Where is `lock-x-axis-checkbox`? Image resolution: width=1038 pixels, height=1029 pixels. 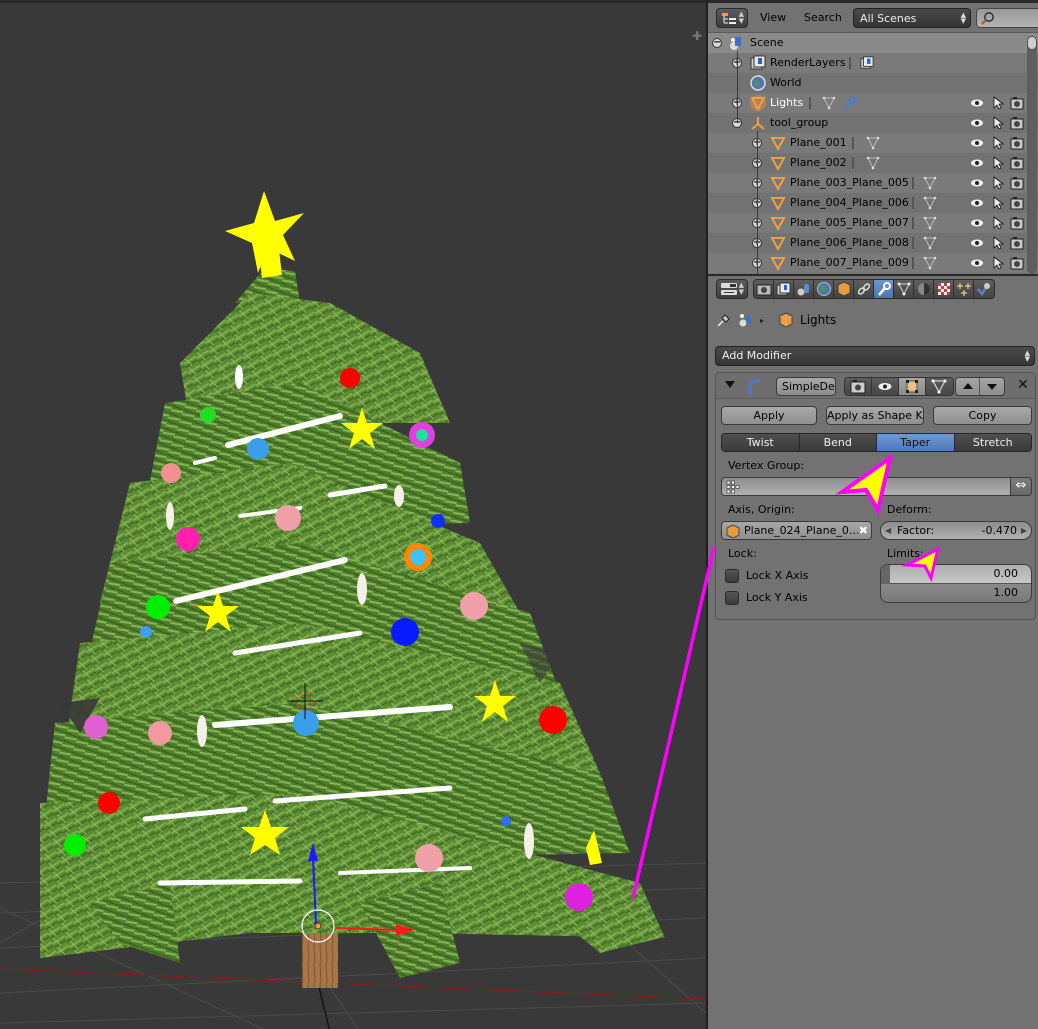
lock-x-axis-checkbox is located at coordinates (732, 576).